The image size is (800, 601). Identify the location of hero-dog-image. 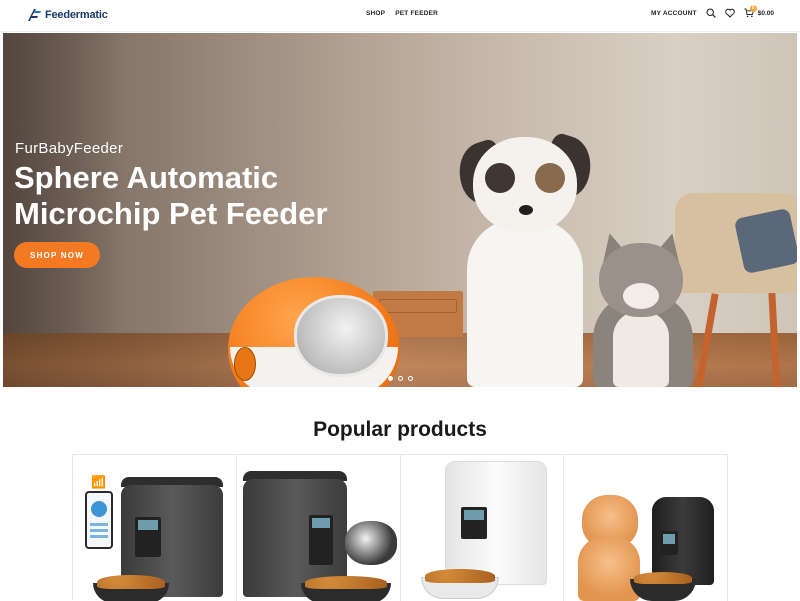
(524, 259).